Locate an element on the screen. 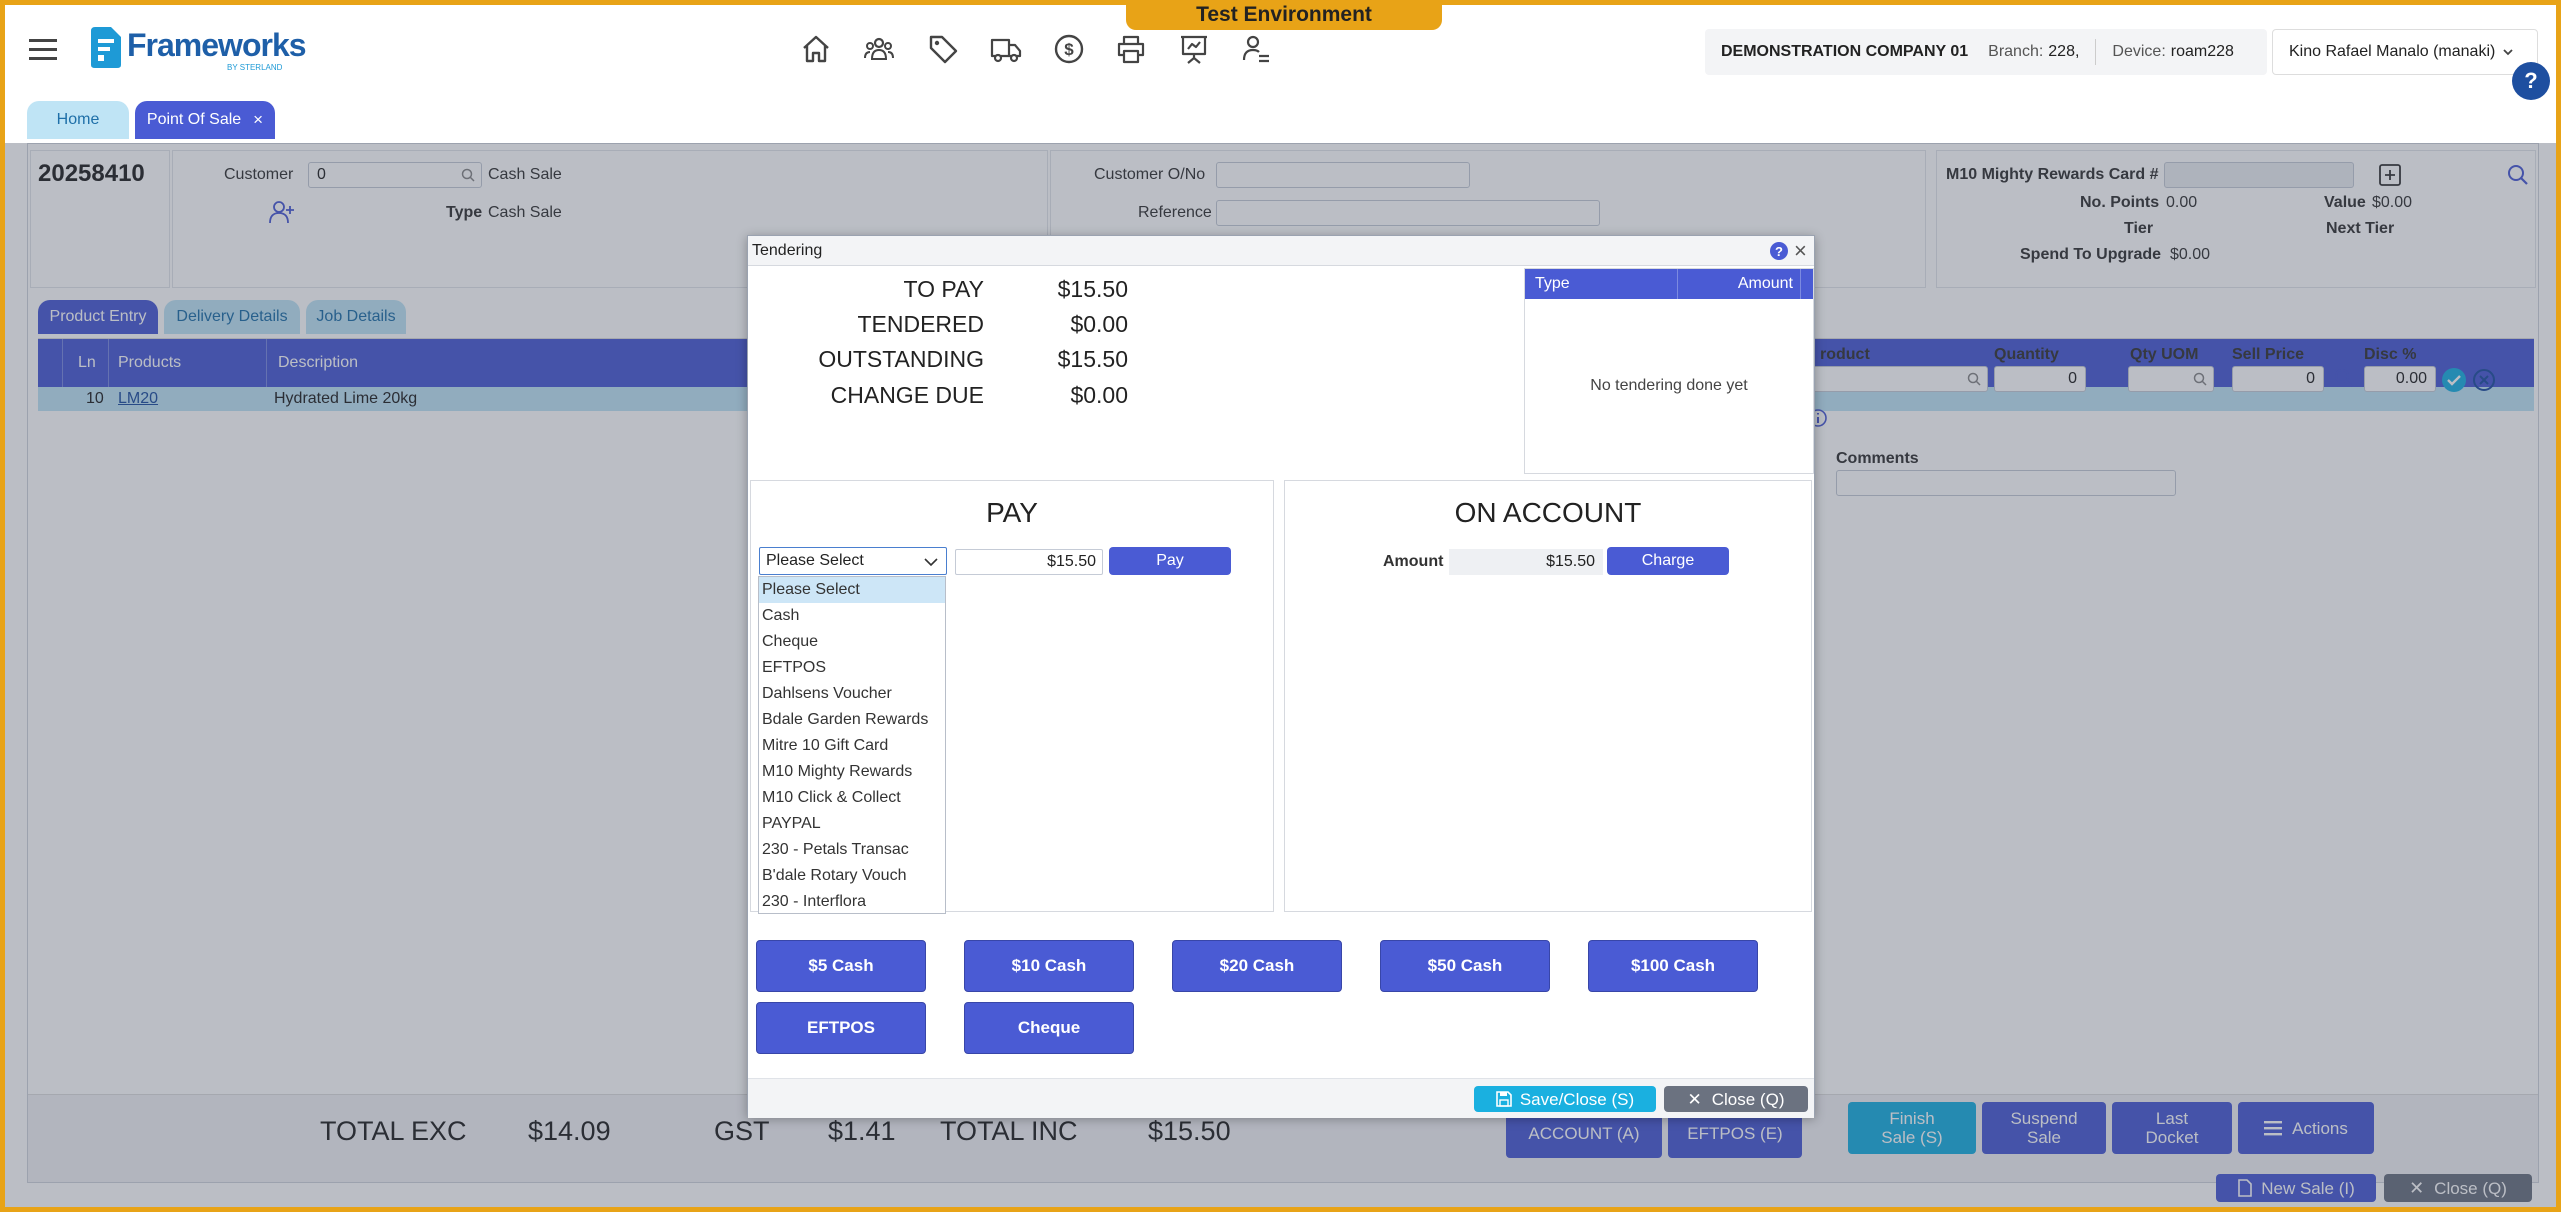 This screenshot has width=2561, height=1212. save-close-label: Save/Close (S) is located at coordinates (1577, 1099).